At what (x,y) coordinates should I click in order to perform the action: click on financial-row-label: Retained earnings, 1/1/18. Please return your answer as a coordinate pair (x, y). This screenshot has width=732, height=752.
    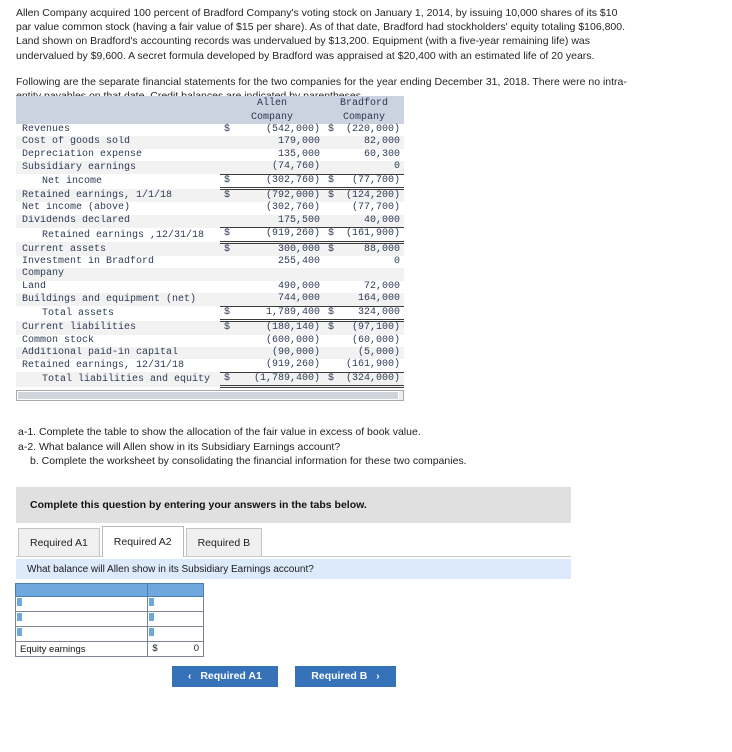
    Looking at the image, I should click on (118, 195).